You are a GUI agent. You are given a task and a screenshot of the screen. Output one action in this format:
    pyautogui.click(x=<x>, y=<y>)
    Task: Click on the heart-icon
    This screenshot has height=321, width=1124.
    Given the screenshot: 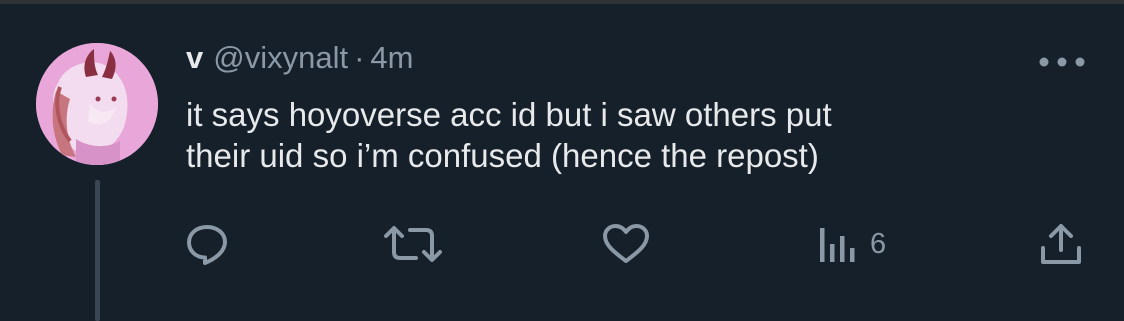 What is the action you would take?
    pyautogui.click(x=626, y=243)
    